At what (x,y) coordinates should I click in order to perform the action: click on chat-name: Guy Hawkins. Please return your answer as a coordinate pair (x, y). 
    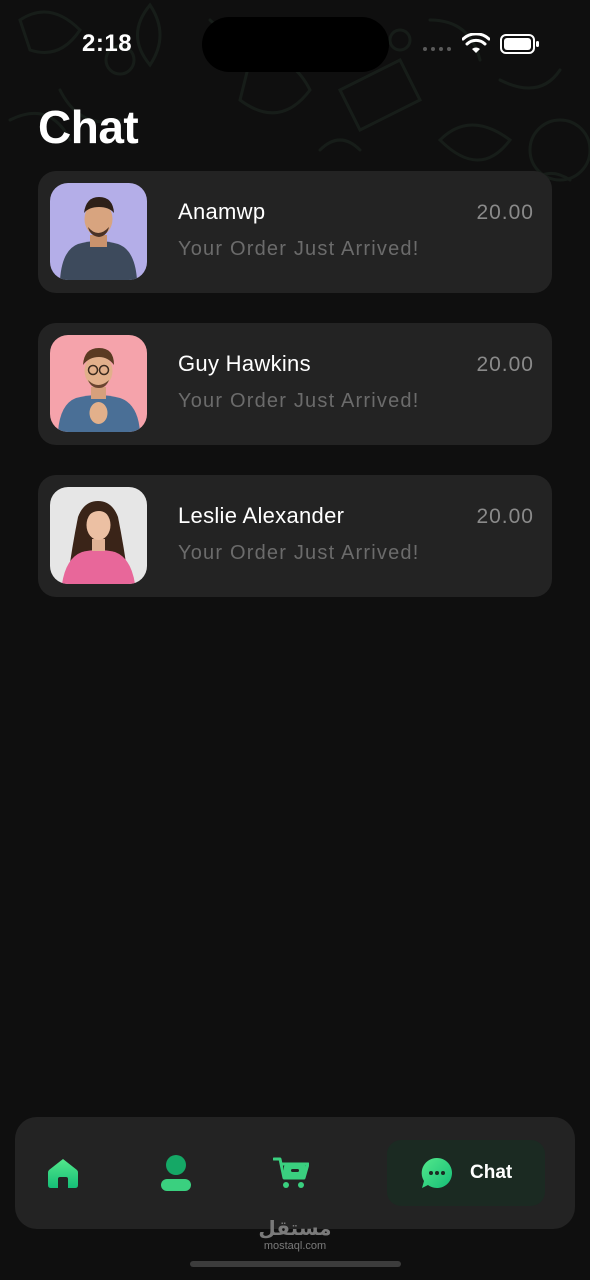
    Looking at the image, I should click on (244, 363).